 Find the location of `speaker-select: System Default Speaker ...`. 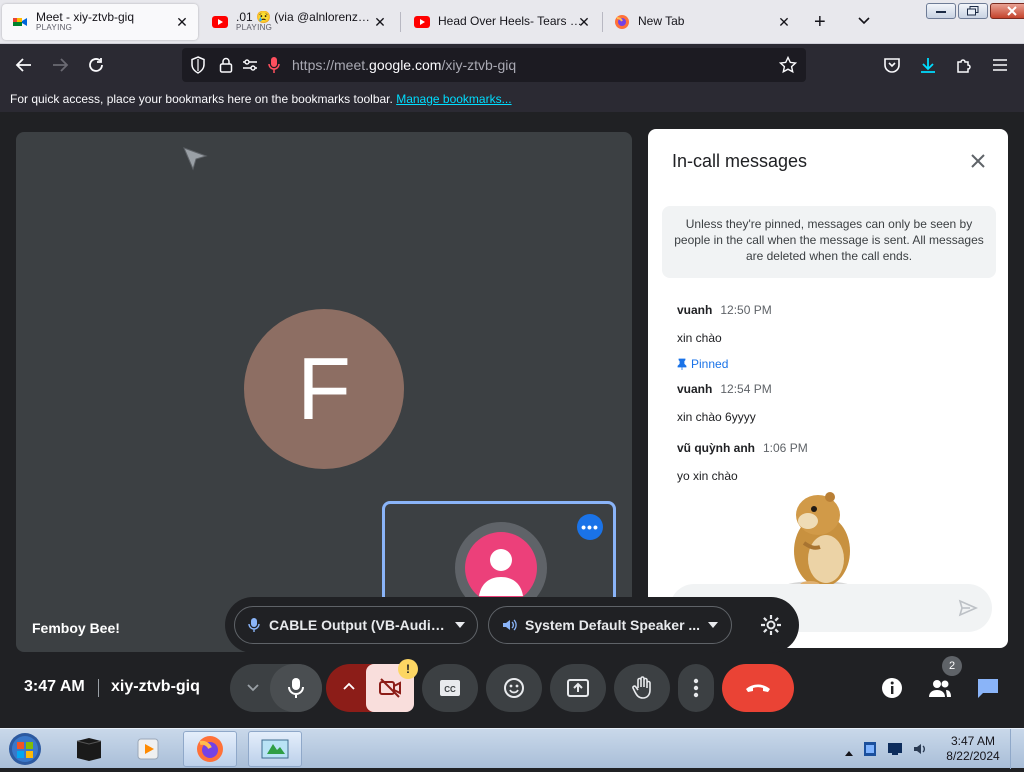

speaker-select: System Default Speaker ... is located at coordinates (610, 625).